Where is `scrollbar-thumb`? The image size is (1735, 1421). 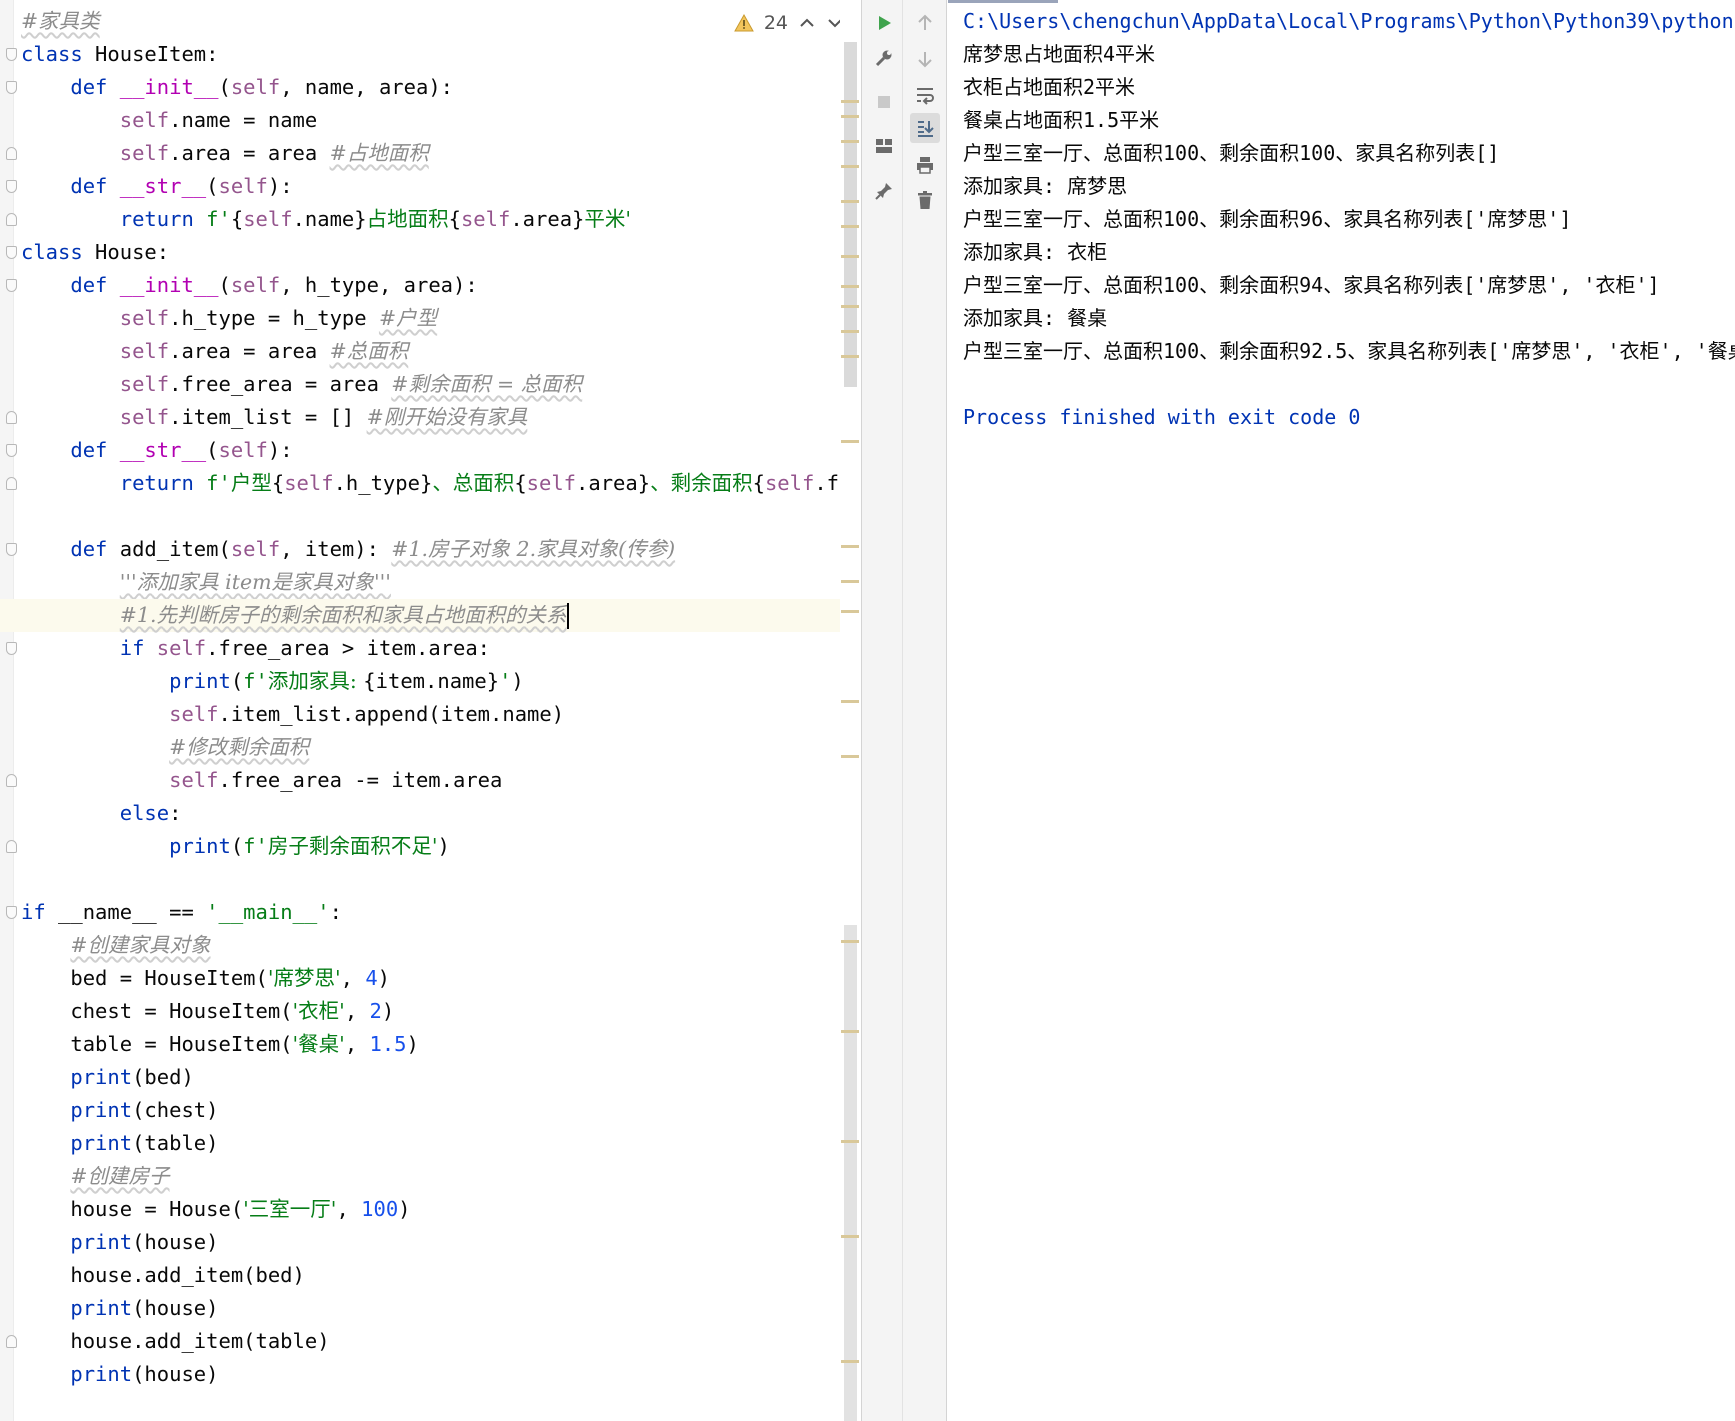 scrollbar-thumb is located at coordinates (850, 214).